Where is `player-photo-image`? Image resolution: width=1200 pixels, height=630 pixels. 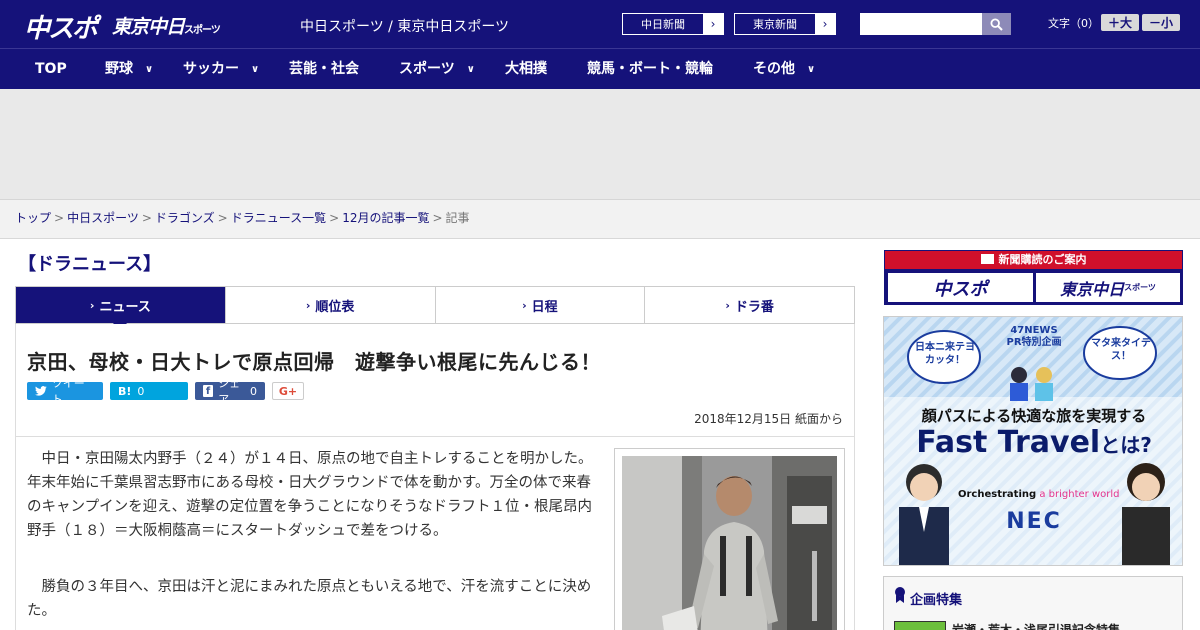 player-photo-image is located at coordinates (729, 543).